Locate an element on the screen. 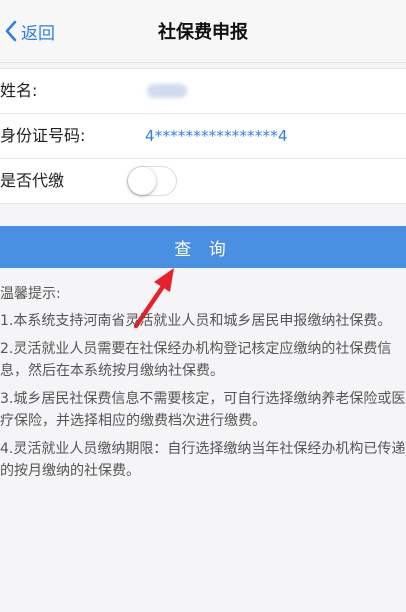 This screenshot has width=406, height=612. proxy-label: 是否代缴 is located at coordinates (32, 180).